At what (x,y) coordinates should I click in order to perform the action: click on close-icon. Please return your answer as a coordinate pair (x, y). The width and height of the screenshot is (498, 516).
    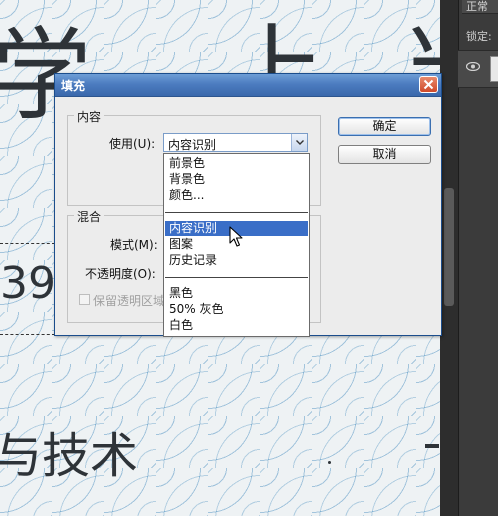
    Looking at the image, I should click on (428, 84).